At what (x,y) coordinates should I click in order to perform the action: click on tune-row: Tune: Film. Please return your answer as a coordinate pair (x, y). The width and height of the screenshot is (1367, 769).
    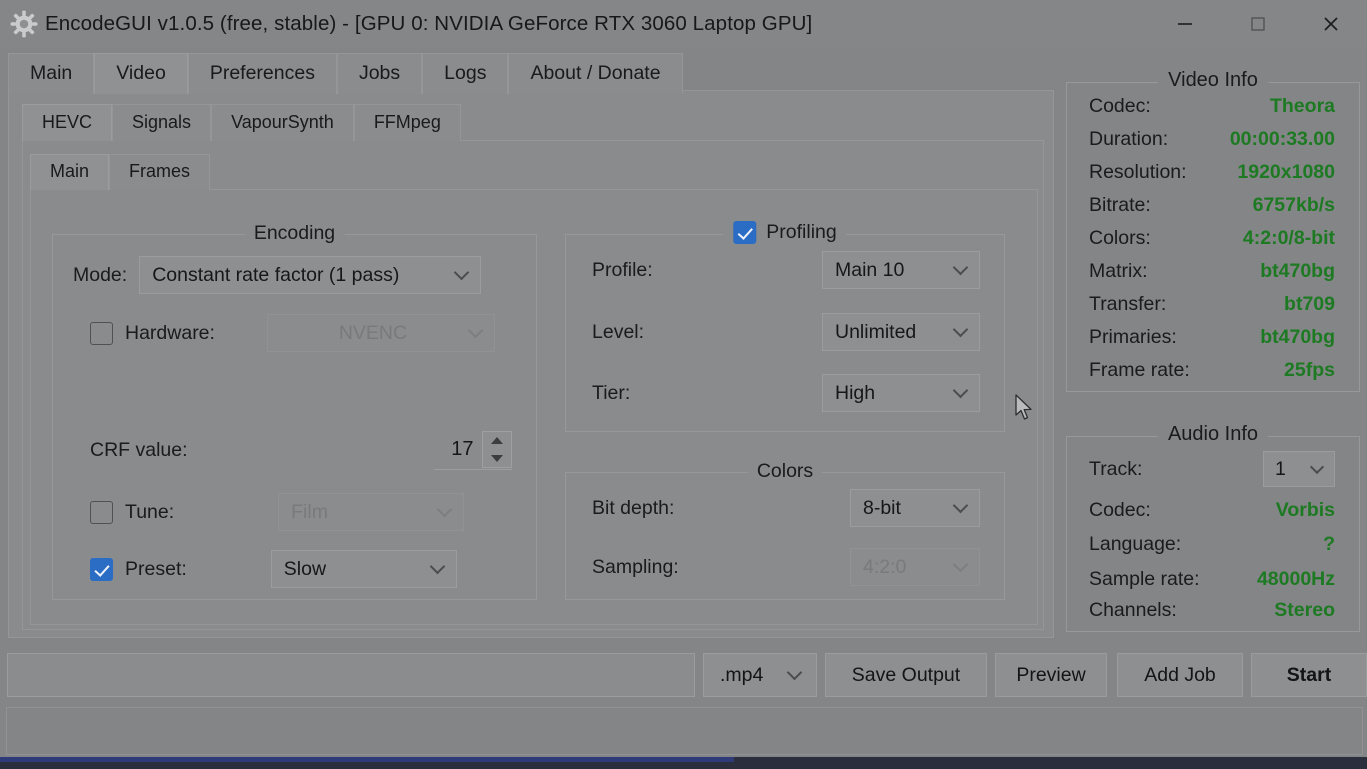
    Looking at the image, I should click on (277, 512).